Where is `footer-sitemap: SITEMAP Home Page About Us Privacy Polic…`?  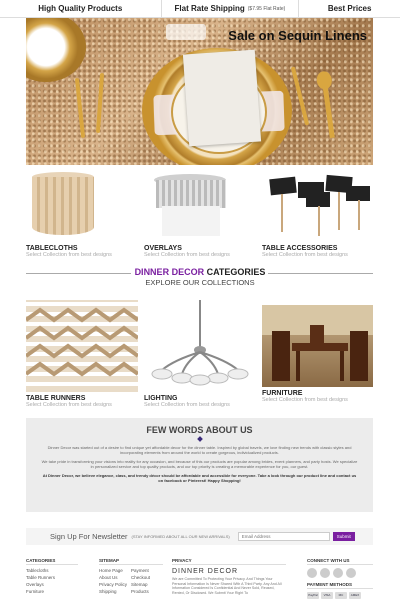 footer-sitemap: SITEMAP Home Page About Us Privacy Polic… is located at coordinates (131, 577).